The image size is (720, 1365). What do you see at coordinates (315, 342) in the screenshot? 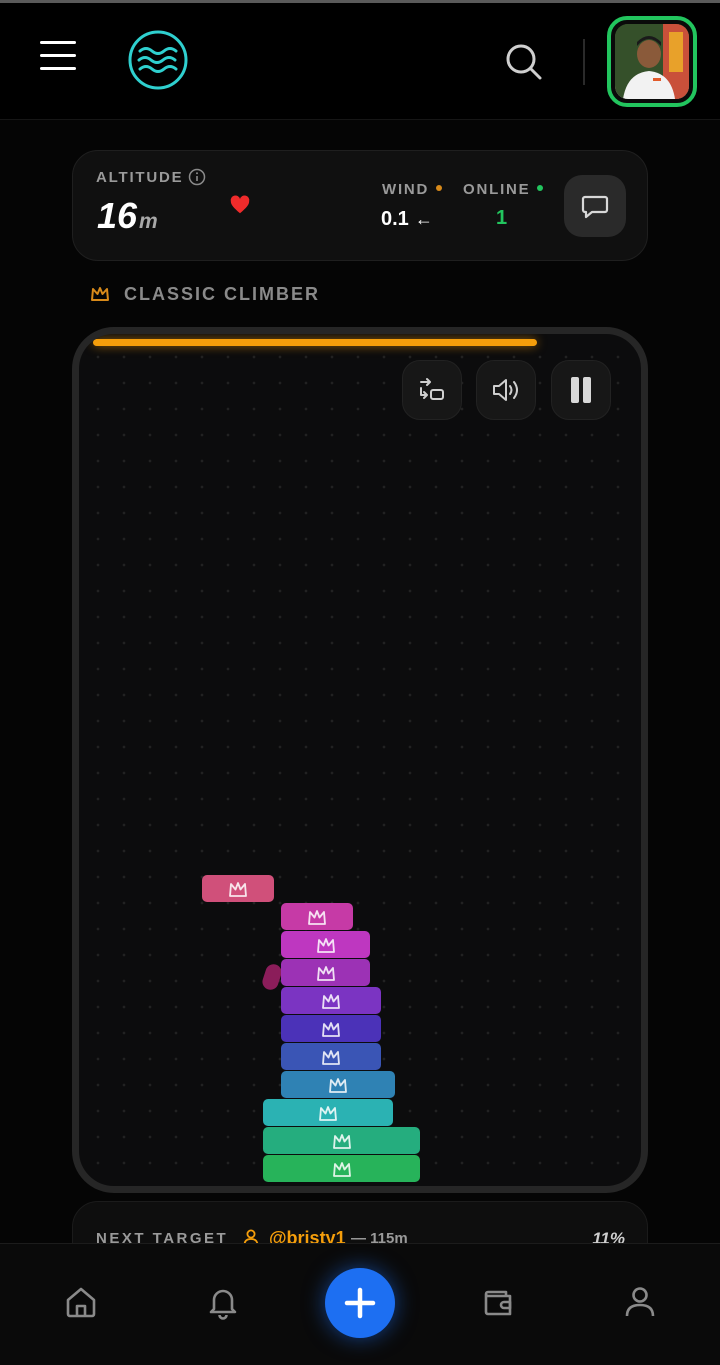
I see `altitude-progress-bar` at bounding box center [315, 342].